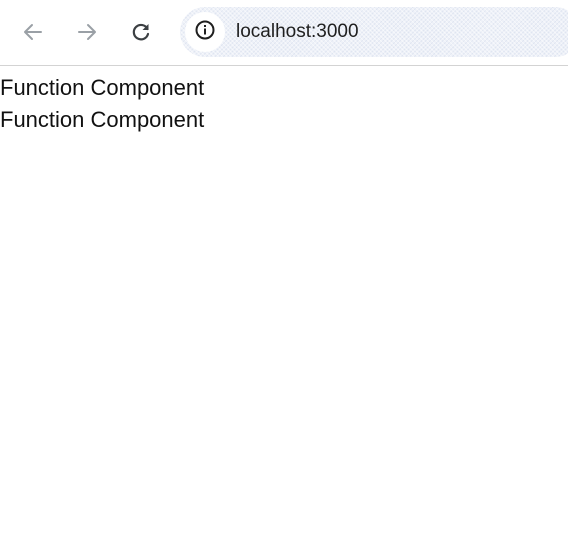 The height and width of the screenshot is (555, 568). I want to click on arrow-right-icon, so click(87, 32).